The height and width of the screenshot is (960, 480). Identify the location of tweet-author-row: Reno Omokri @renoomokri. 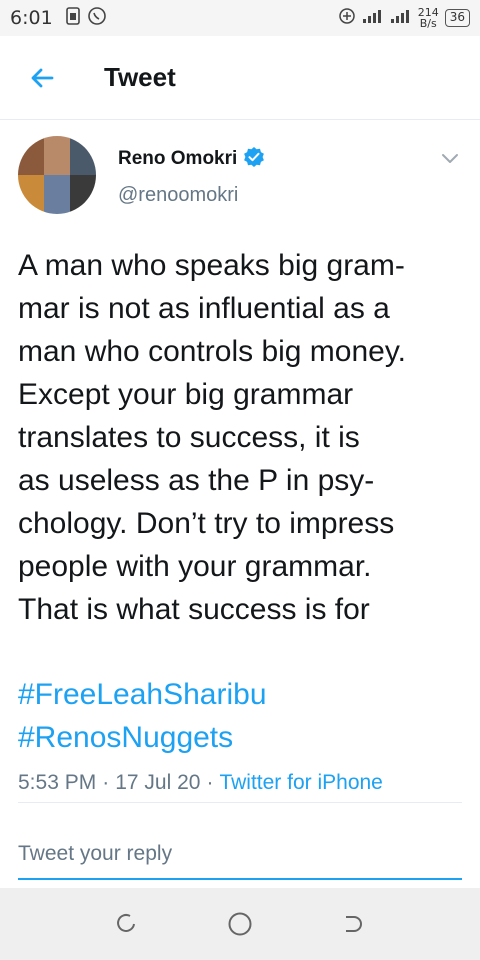
(240, 167).